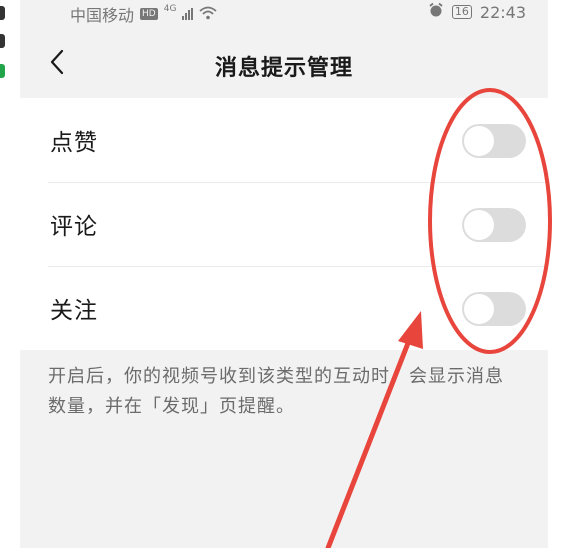 The height and width of the screenshot is (548, 567). I want to click on alarm-icon, so click(436, 12).